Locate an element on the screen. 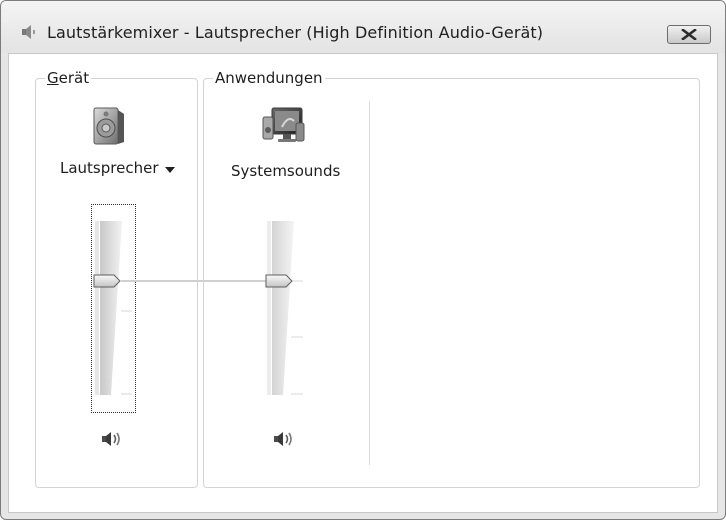 The width and height of the screenshot is (726, 520). close-icon is located at coordinates (689, 34).